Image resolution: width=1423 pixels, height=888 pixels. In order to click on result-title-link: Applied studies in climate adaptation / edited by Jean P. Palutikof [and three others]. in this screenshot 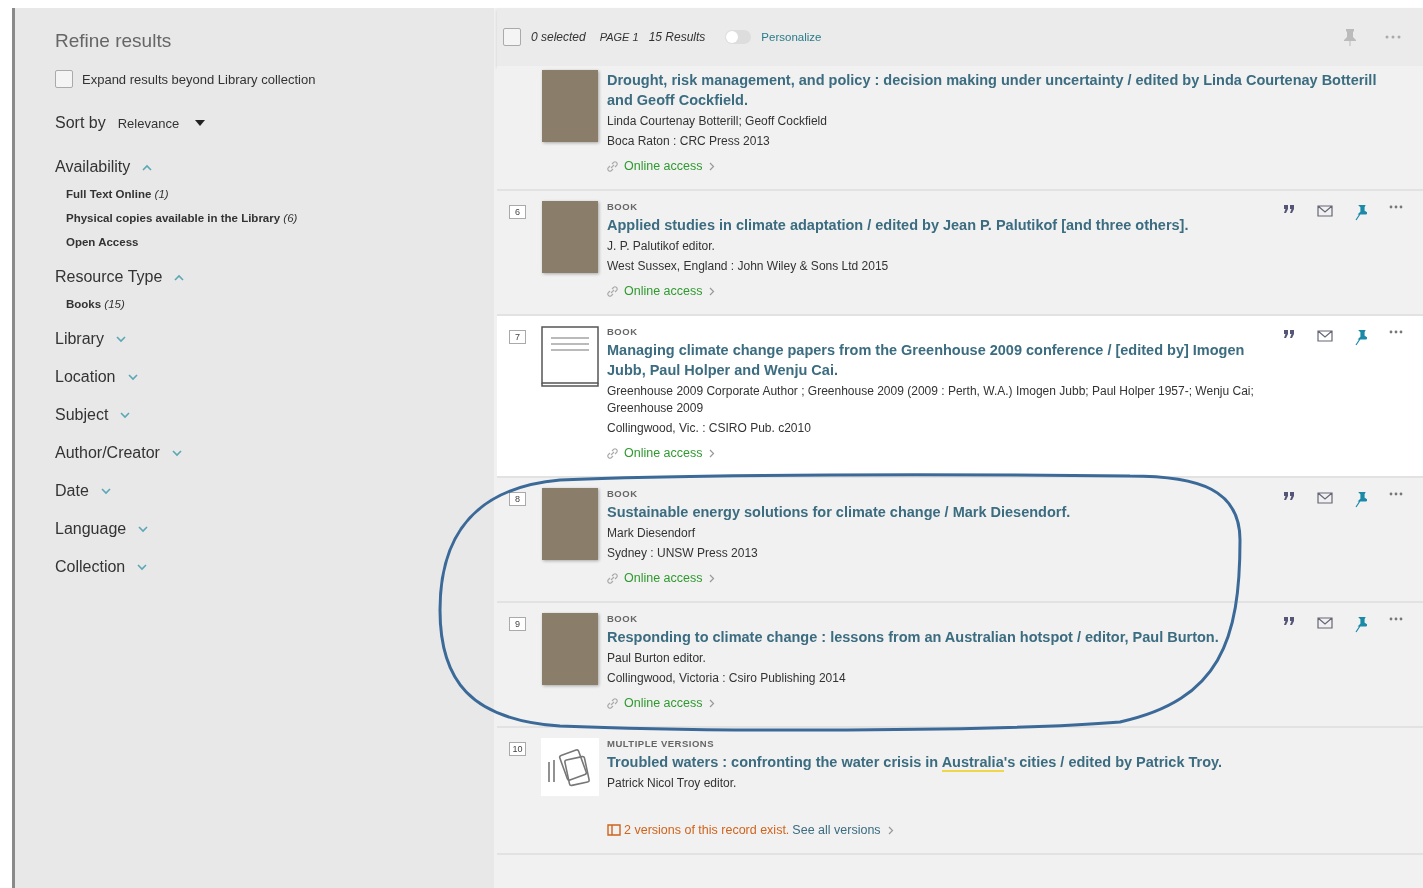, I will do `click(945, 225)`.